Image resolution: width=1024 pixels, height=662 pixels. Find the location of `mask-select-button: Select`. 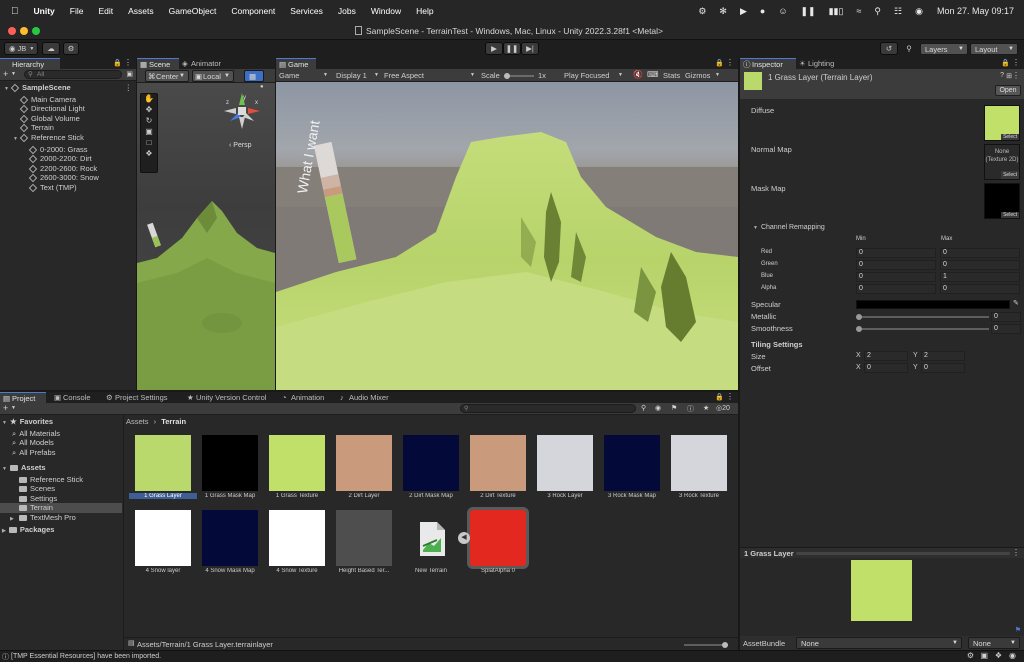

mask-select-button: Select is located at coordinates (1010, 215).